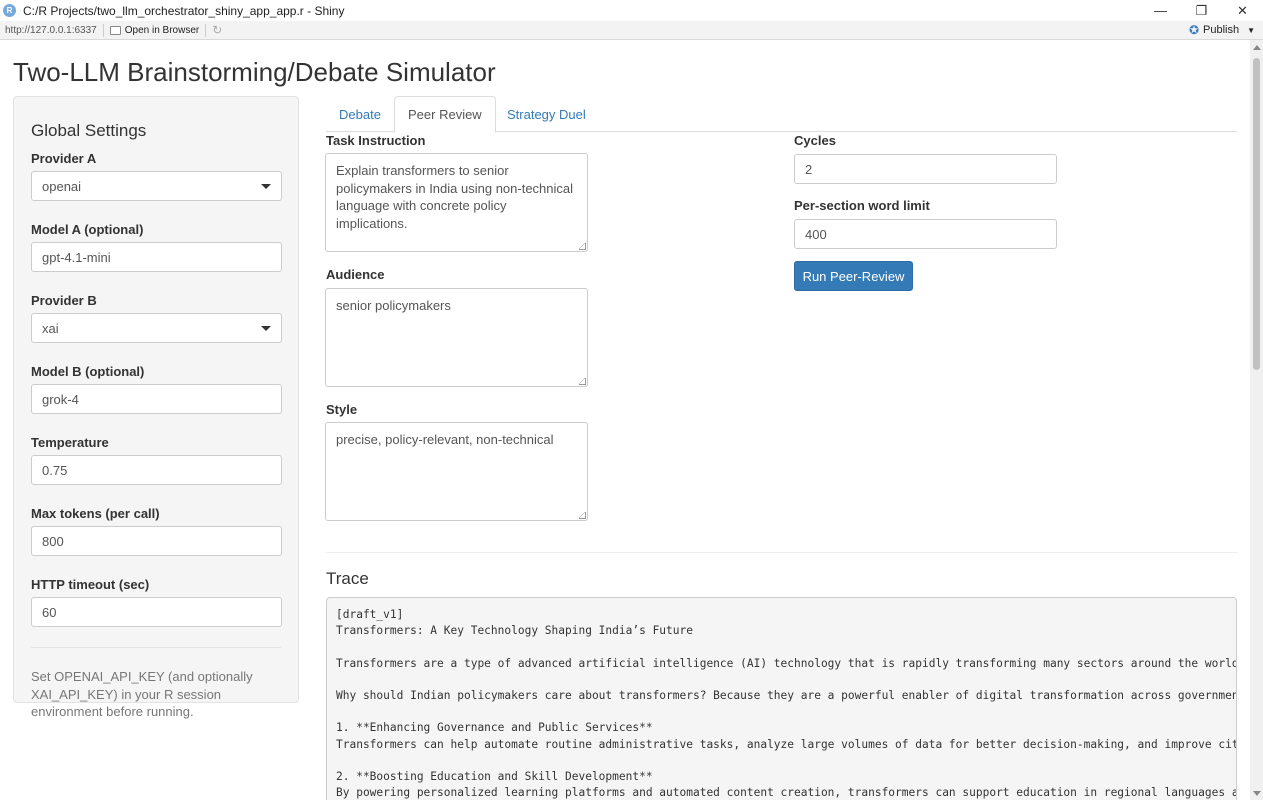 The height and width of the screenshot is (800, 1263). What do you see at coordinates (1242, 10) in the screenshot?
I see `close-button: ✕` at bounding box center [1242, 10].